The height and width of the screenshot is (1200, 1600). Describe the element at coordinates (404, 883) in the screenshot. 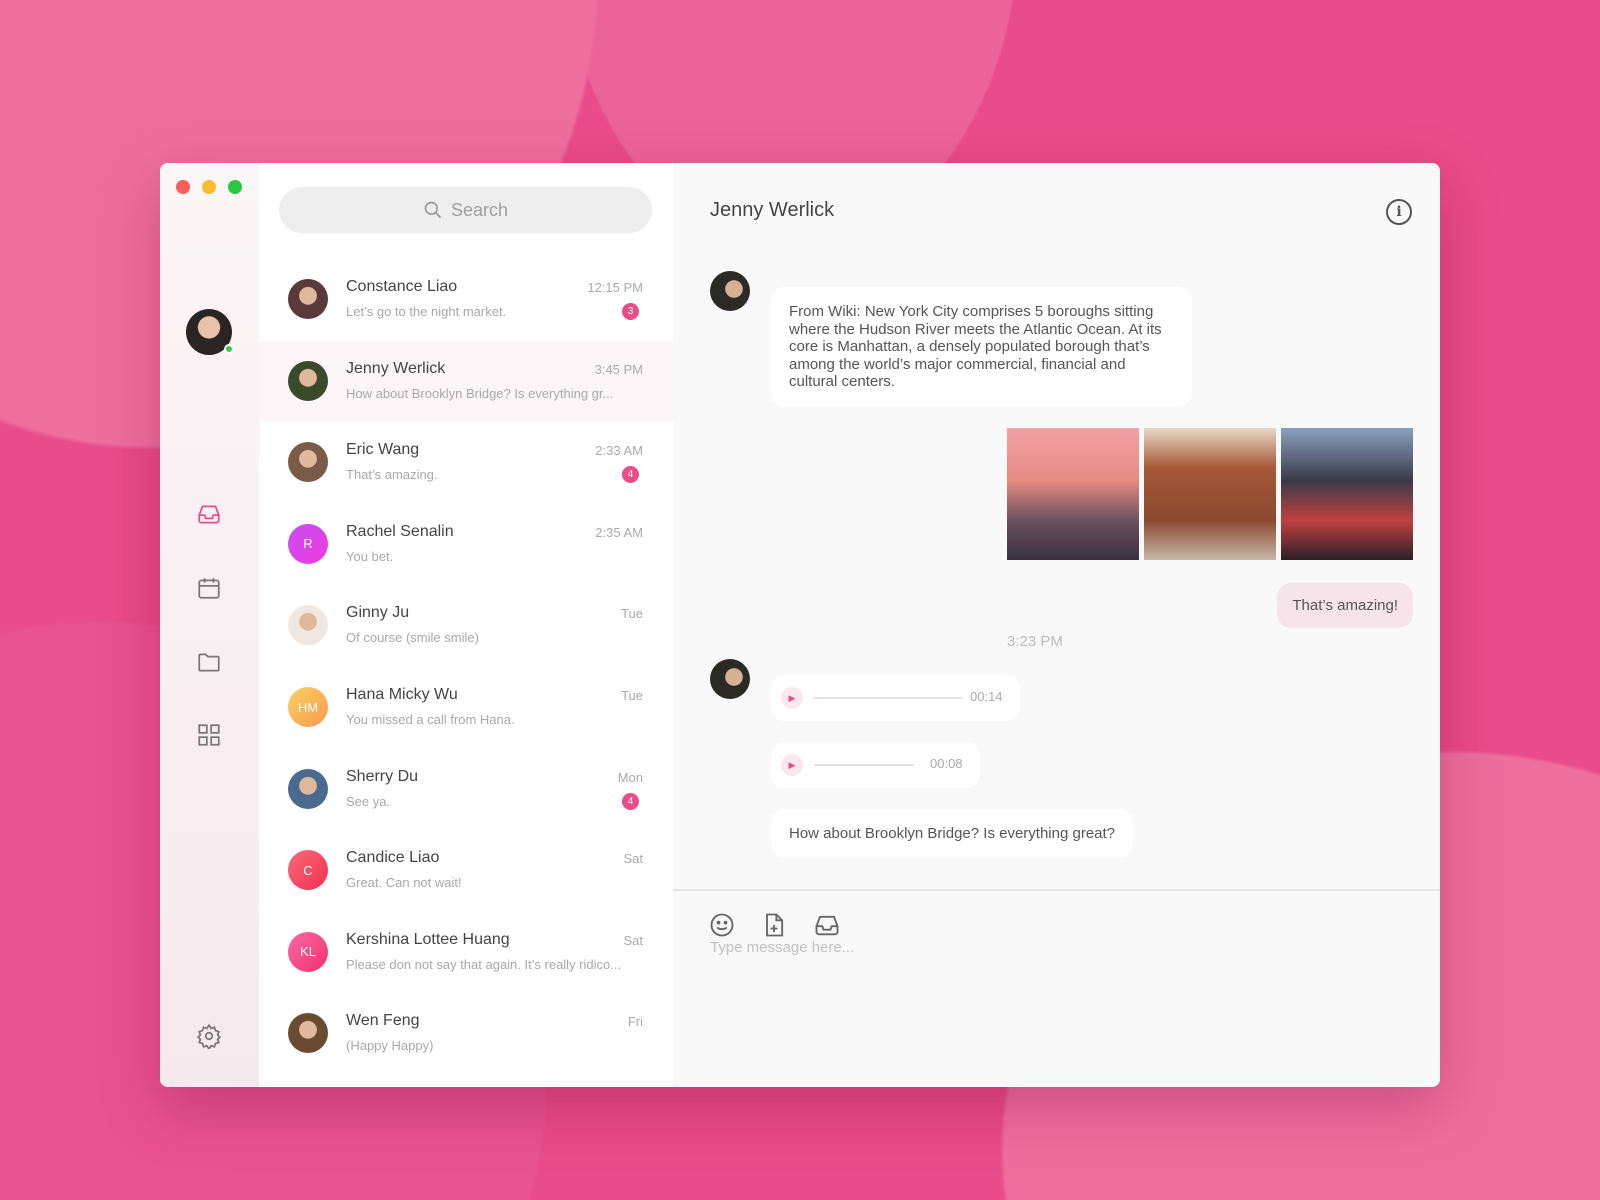

I see `message-preview: Great. Can not wait!` at that location.